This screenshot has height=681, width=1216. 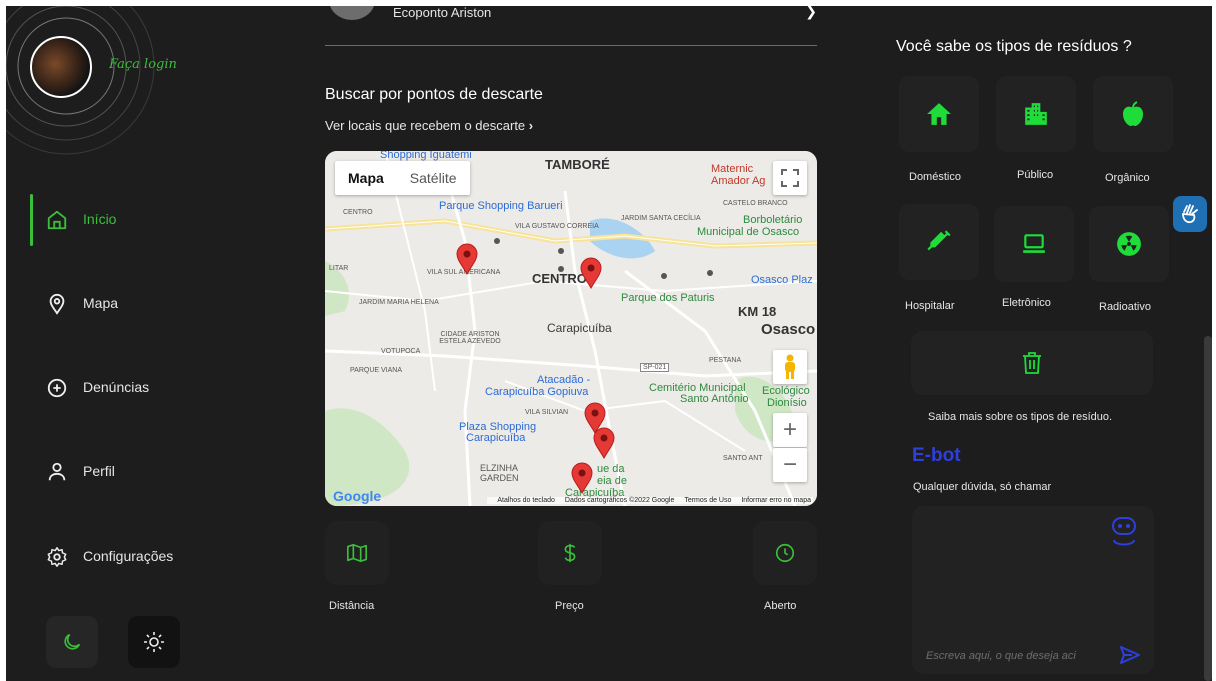 I want to click on waste-type-hospitalar, so click(x=939, y=242).